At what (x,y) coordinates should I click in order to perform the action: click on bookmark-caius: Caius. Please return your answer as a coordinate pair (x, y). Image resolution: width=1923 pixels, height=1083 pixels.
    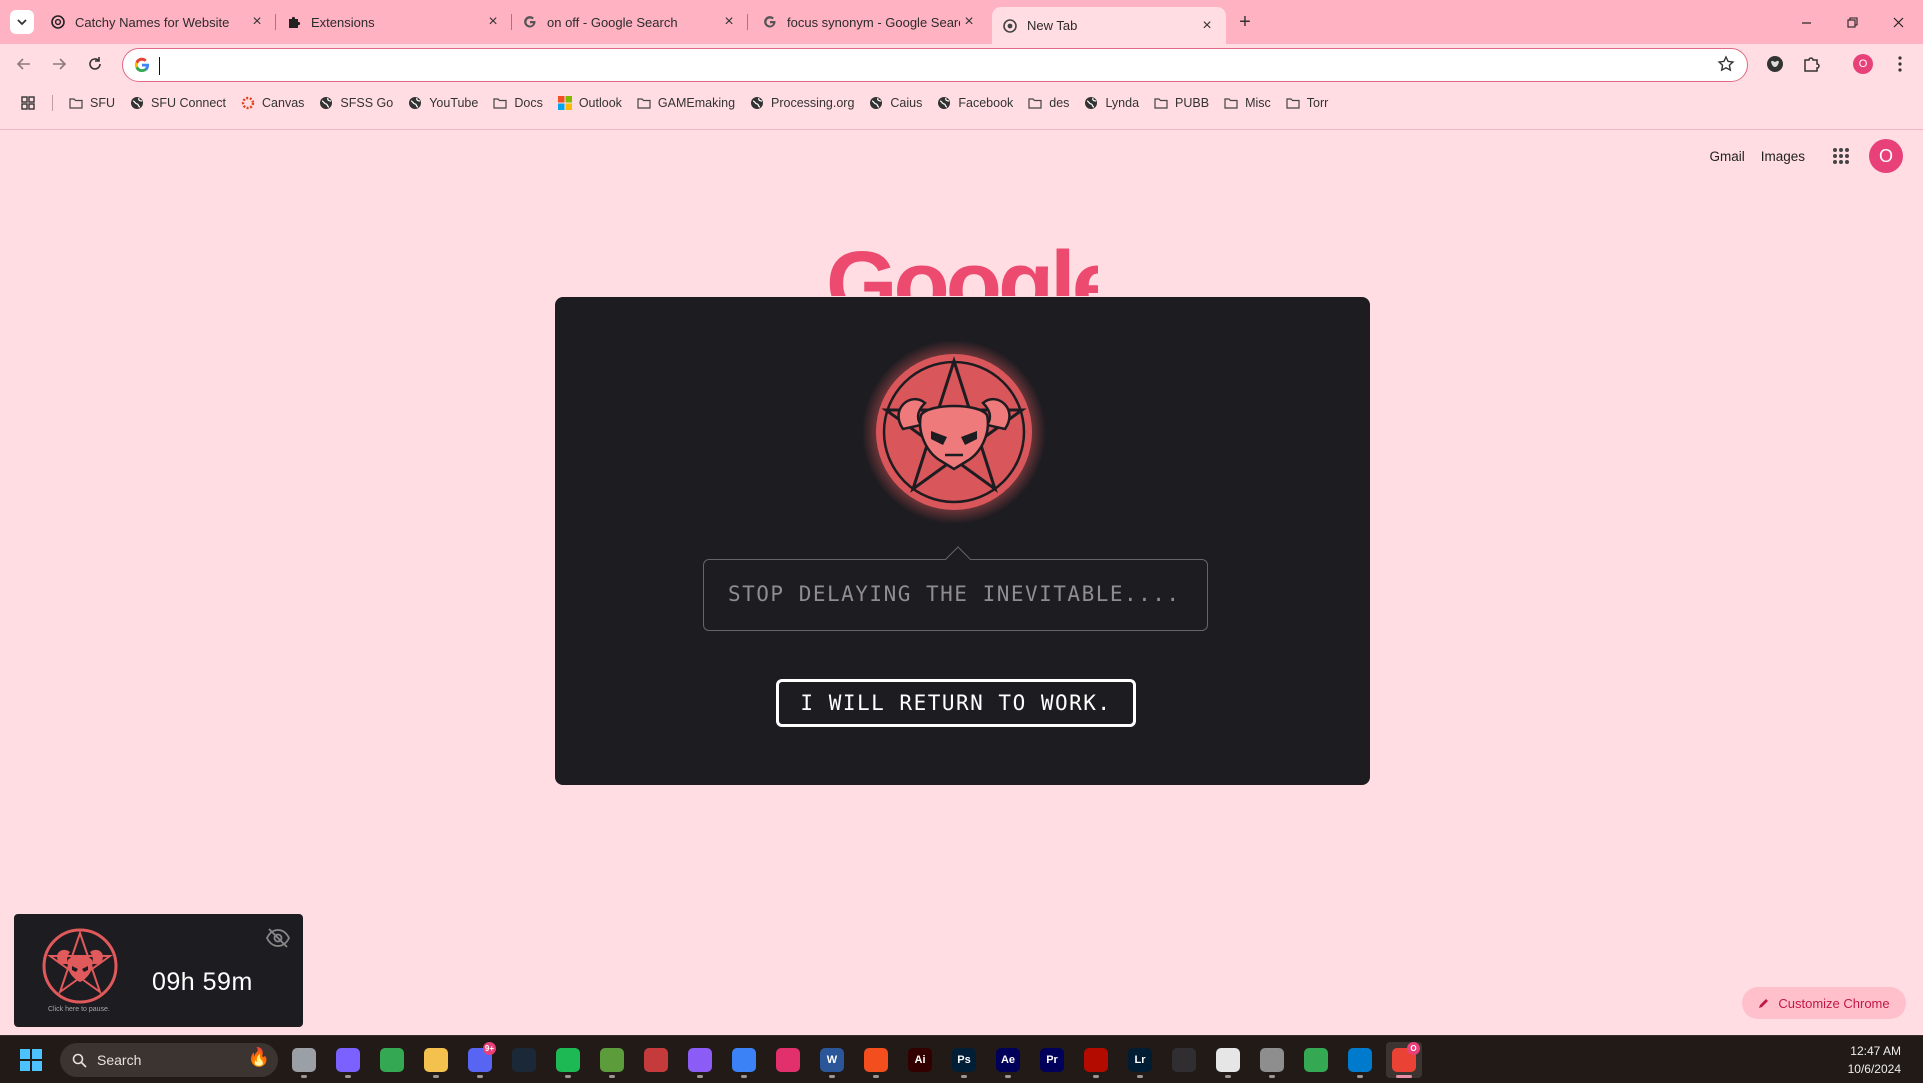
    Looking at the image, I should click on (895, 103).